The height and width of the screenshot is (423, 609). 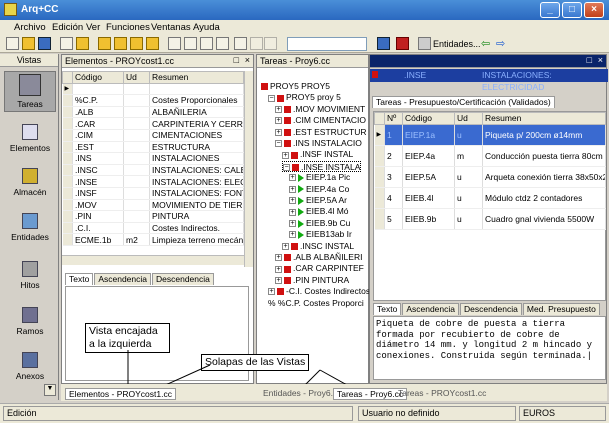 What do you see at coordinates (320, 109) in the screenshot?
I see `tree-node: + .MOV MOVIMIENT` at bounding box center [320, 109].